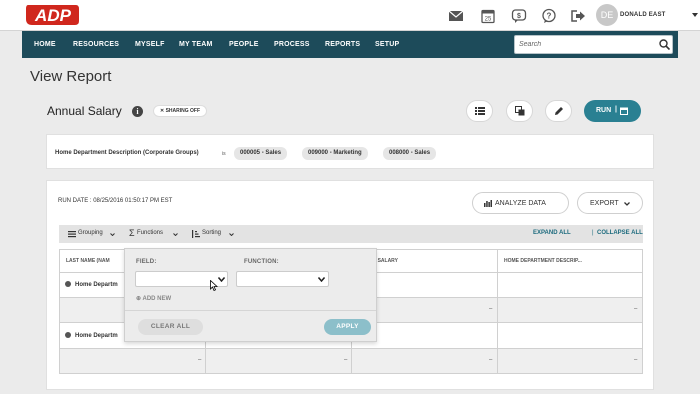  What do you see at coordinates (347, 327) in the screenshot?
I see `apply-button: APPLY` at bounding box center [347, 327].